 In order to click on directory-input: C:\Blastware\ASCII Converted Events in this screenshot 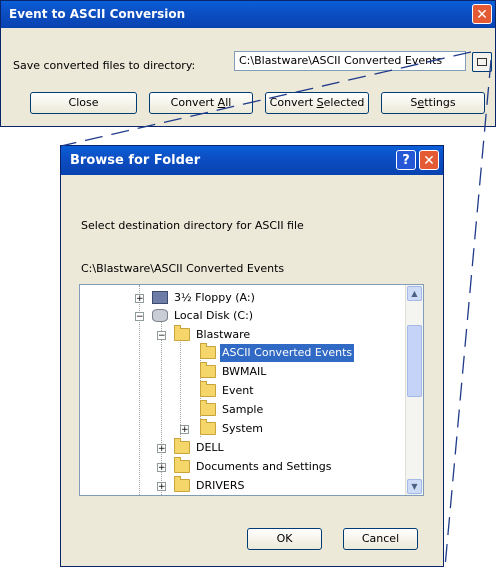, I will do `click(350, 61)`.